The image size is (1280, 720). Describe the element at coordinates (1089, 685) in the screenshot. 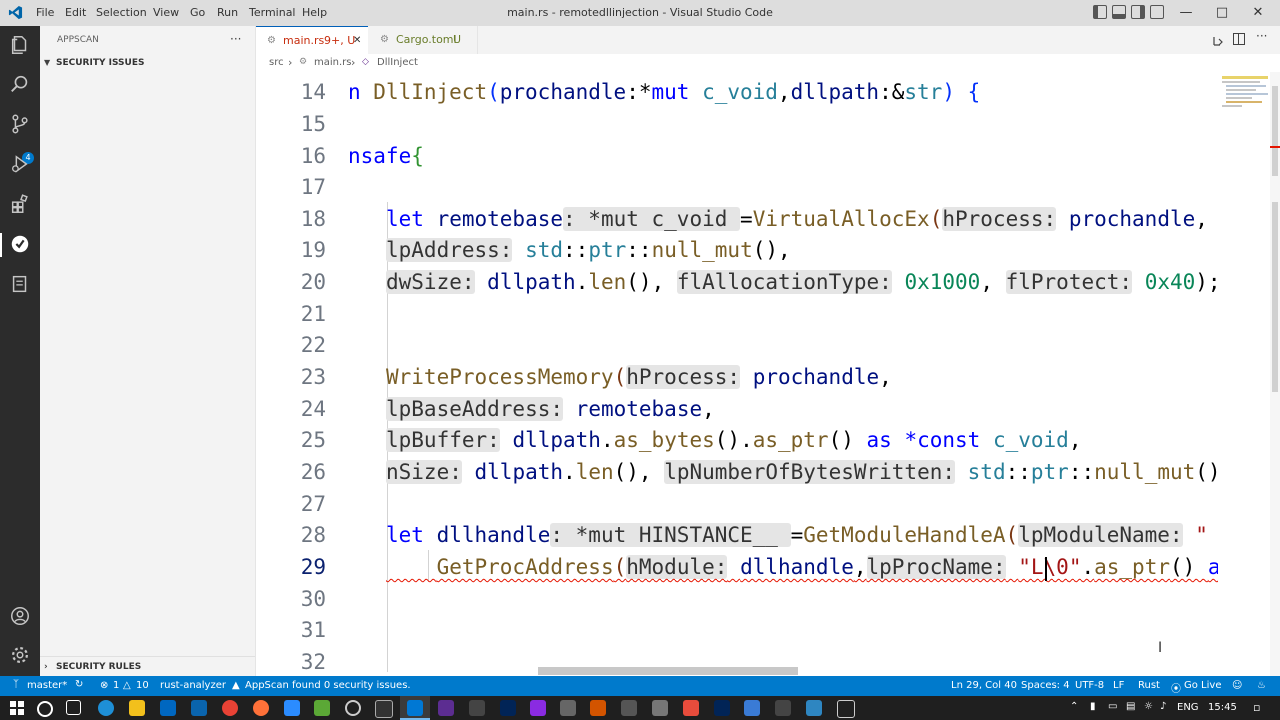

I see `encoding: UTF-8` at that location.